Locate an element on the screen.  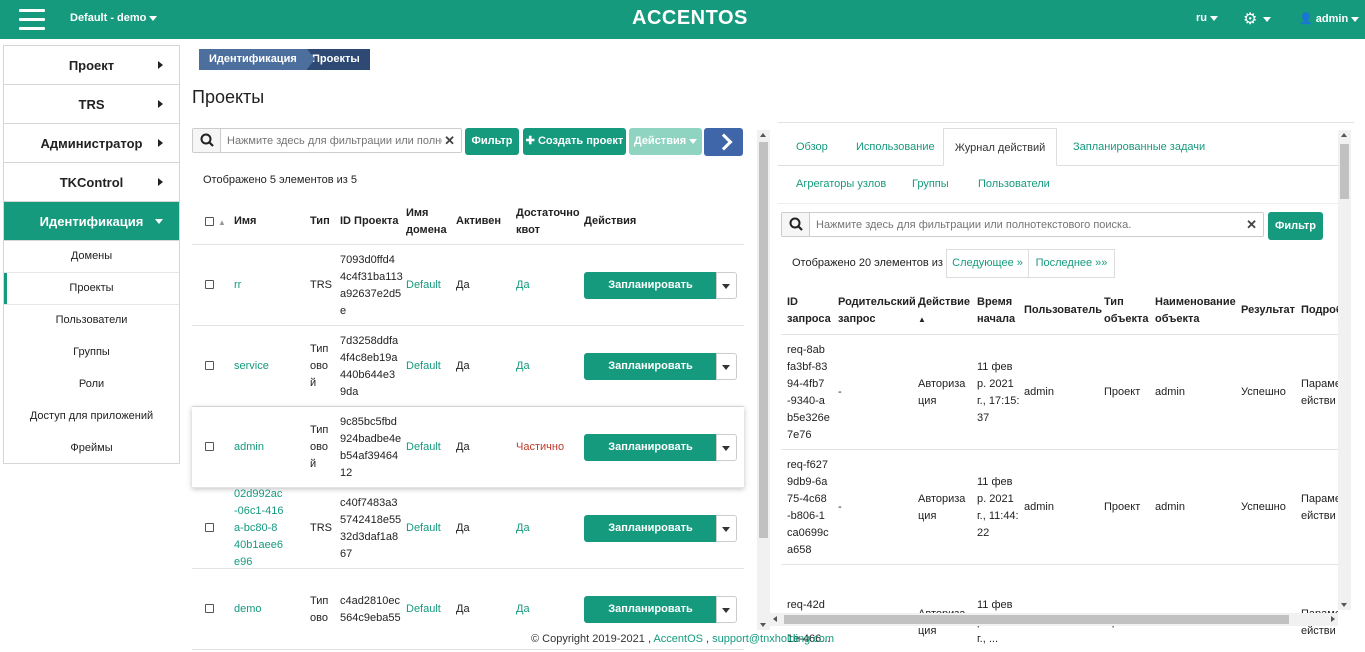
tab-users: Пользователи is located at coordinates (1014, 184).